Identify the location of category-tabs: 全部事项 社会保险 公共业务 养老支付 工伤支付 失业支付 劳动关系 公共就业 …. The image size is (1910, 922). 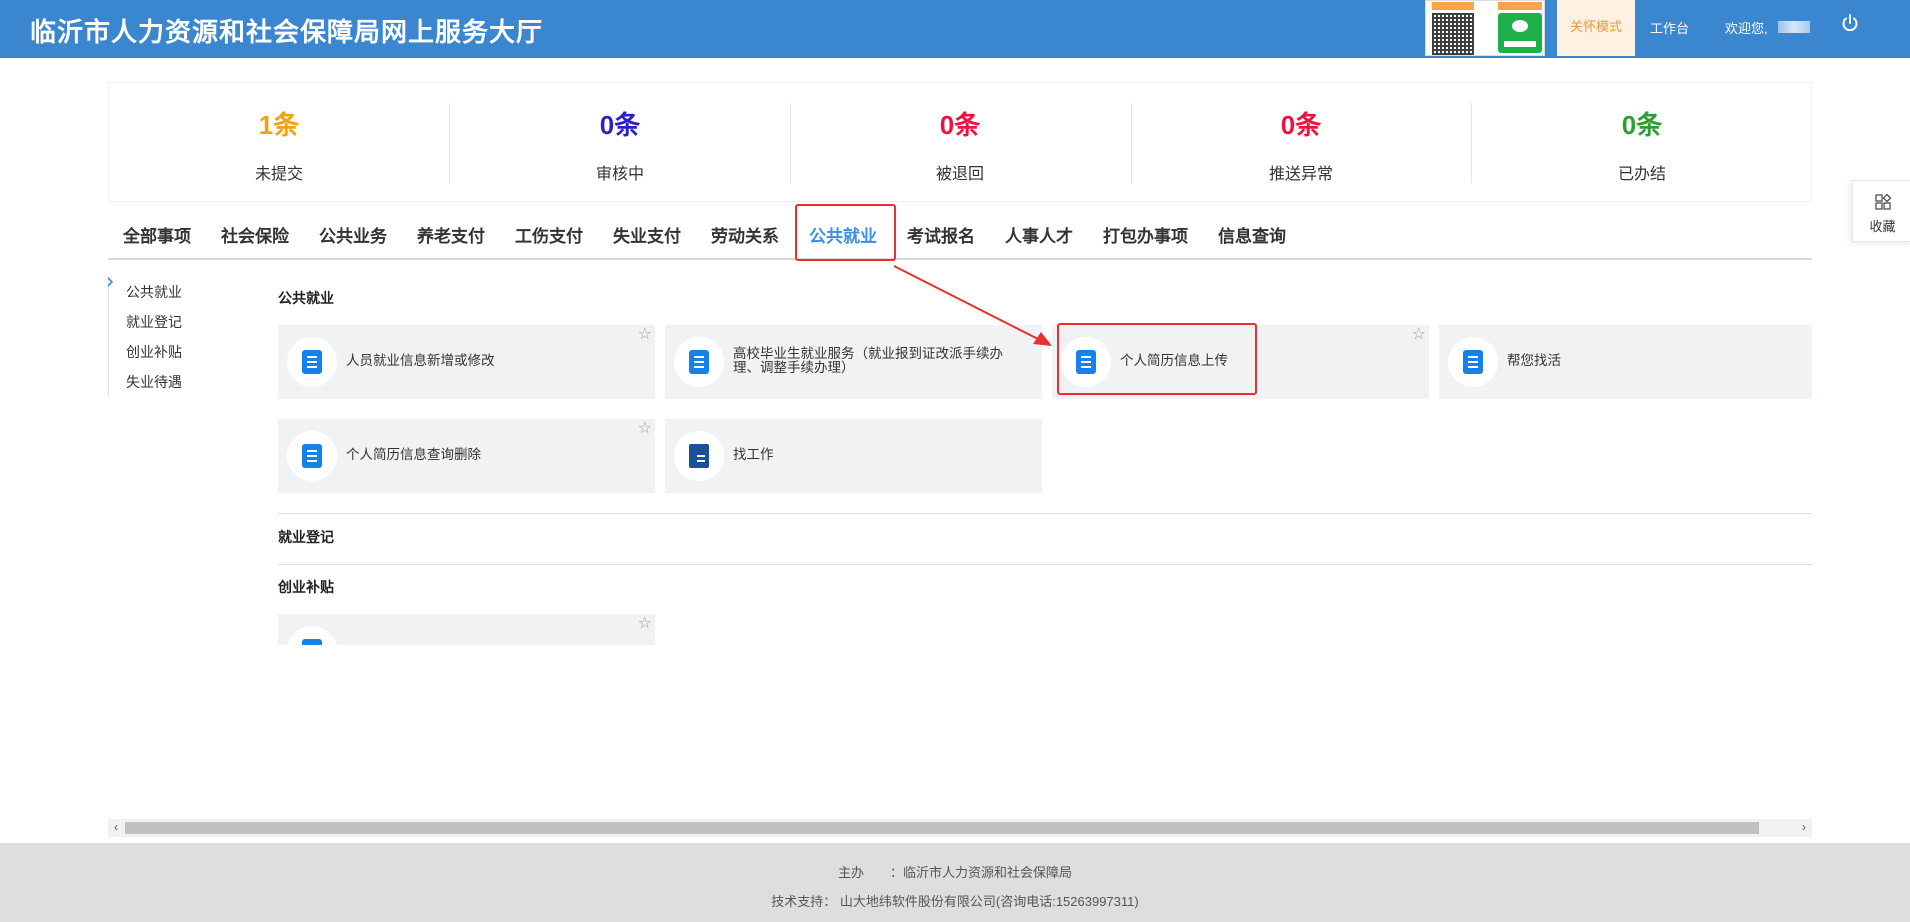
(960, 233).